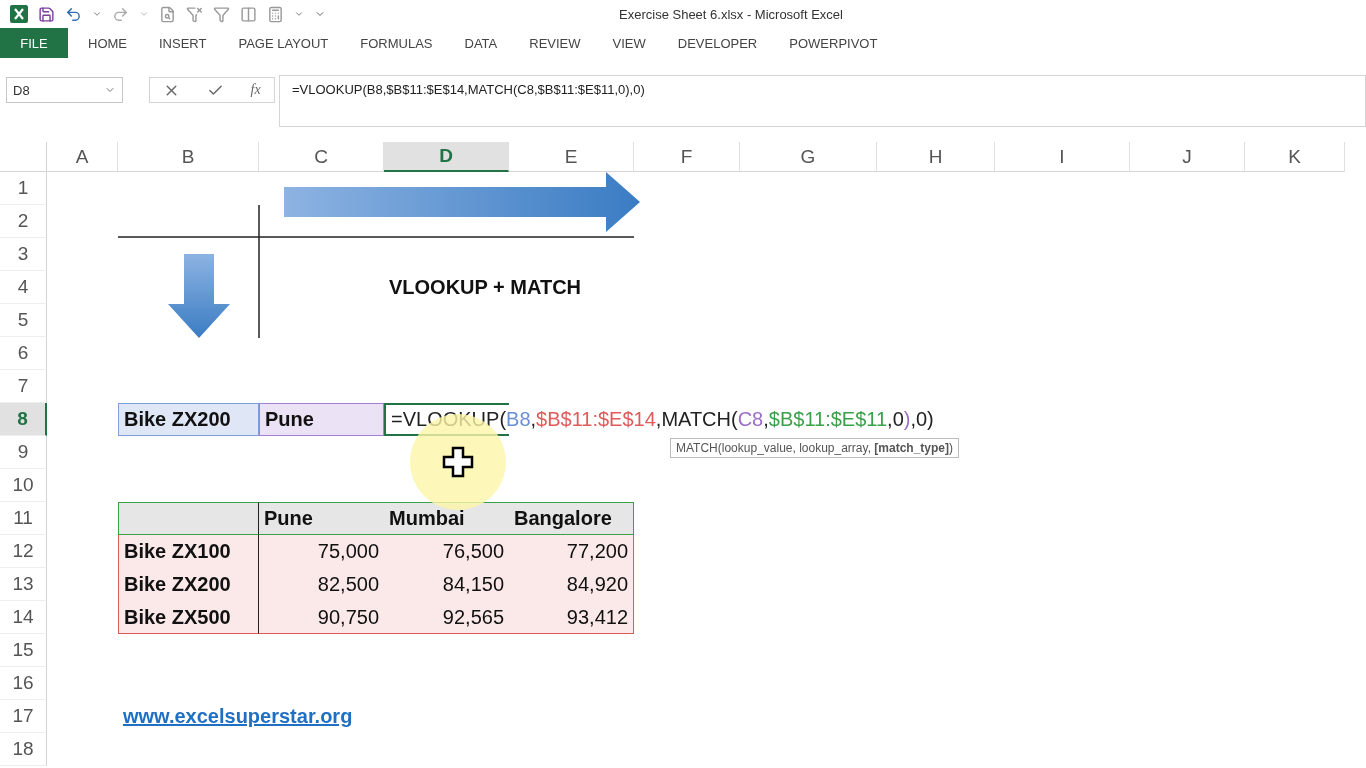  Describe the element at coordinates (23, 683) in the screenshot. I see `row-header: 16` at that location.